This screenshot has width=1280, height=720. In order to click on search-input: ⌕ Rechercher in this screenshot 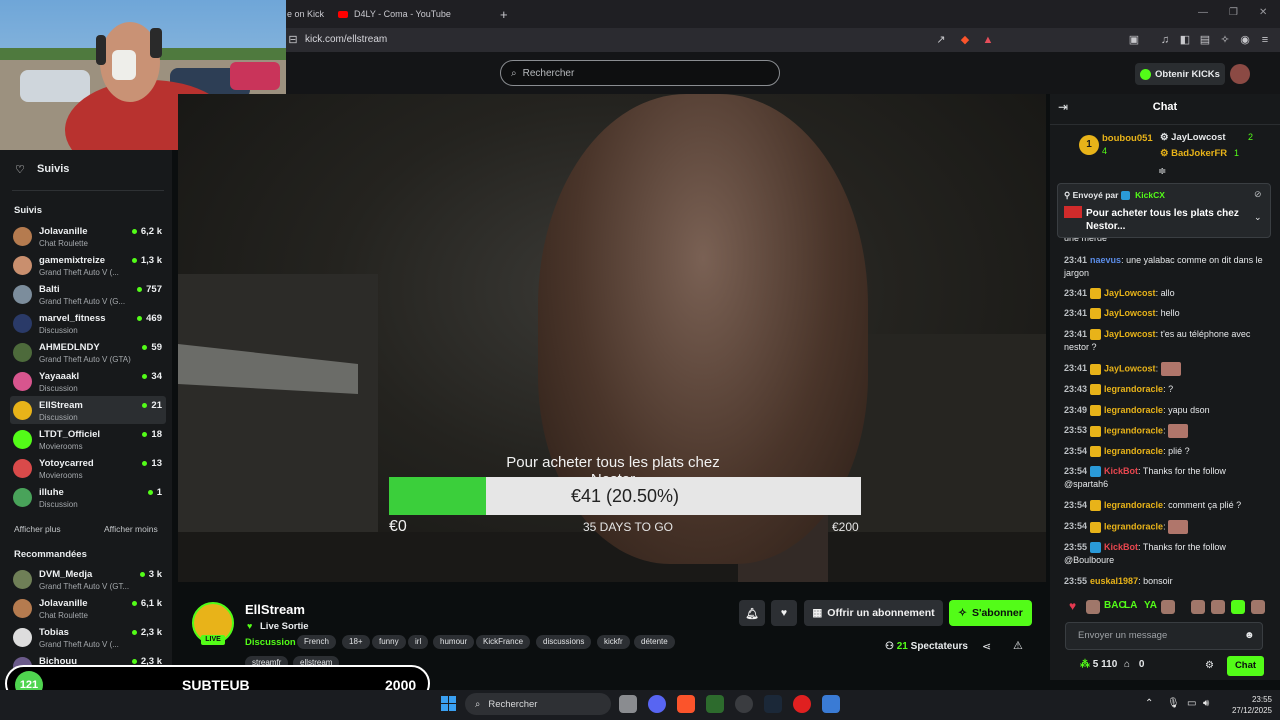, I will do `click(640, 73)`.